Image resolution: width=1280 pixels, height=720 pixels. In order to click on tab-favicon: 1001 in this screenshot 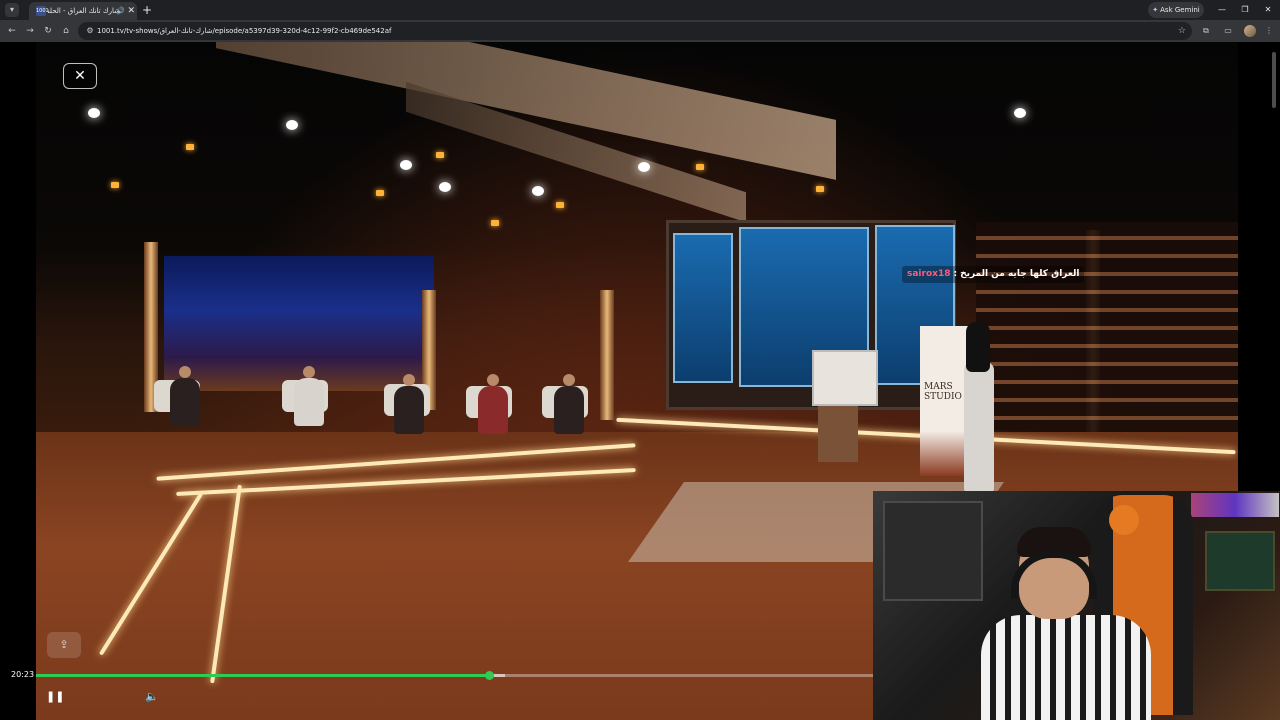, I will do `click(42, 11)`.